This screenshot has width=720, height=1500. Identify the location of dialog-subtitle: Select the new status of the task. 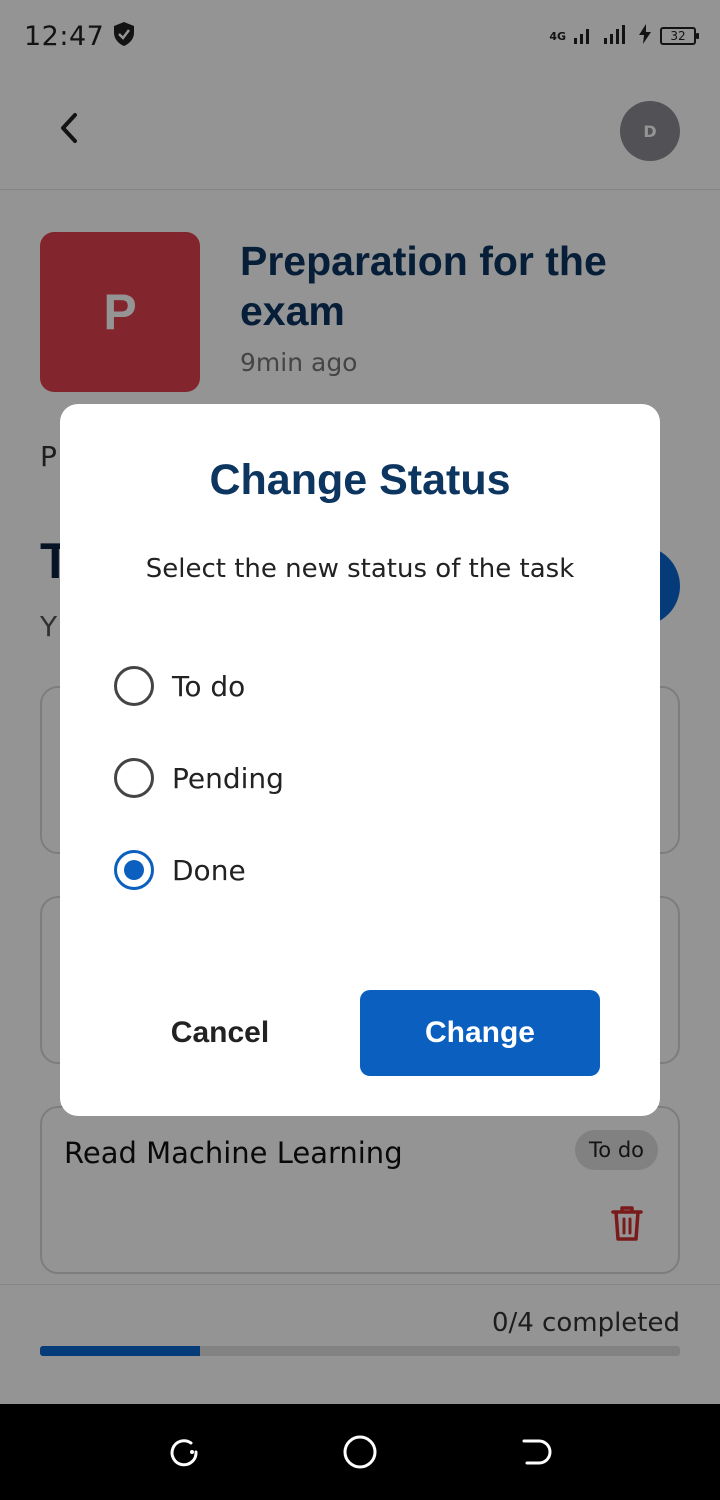
(360, 569).